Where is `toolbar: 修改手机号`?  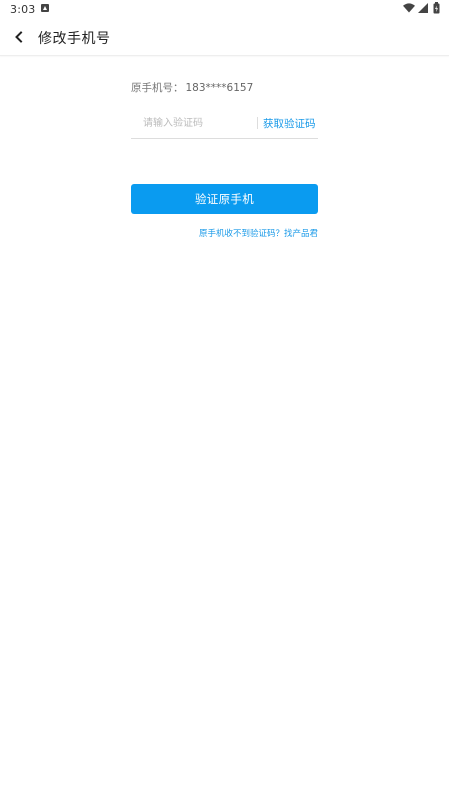 toolbar: 修改手机号 is located at coordinates (224, 38).